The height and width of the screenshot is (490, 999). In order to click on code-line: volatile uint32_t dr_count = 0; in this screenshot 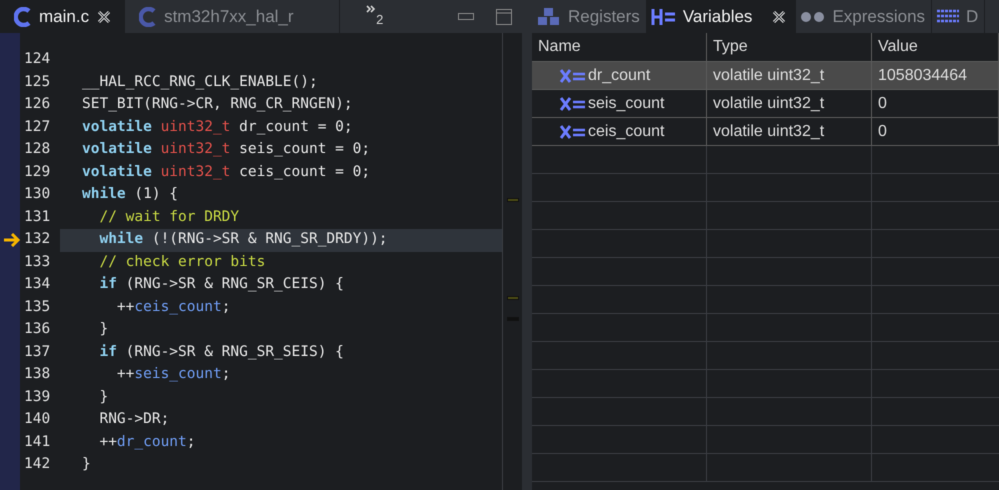, I will do `click(217, 127)`.